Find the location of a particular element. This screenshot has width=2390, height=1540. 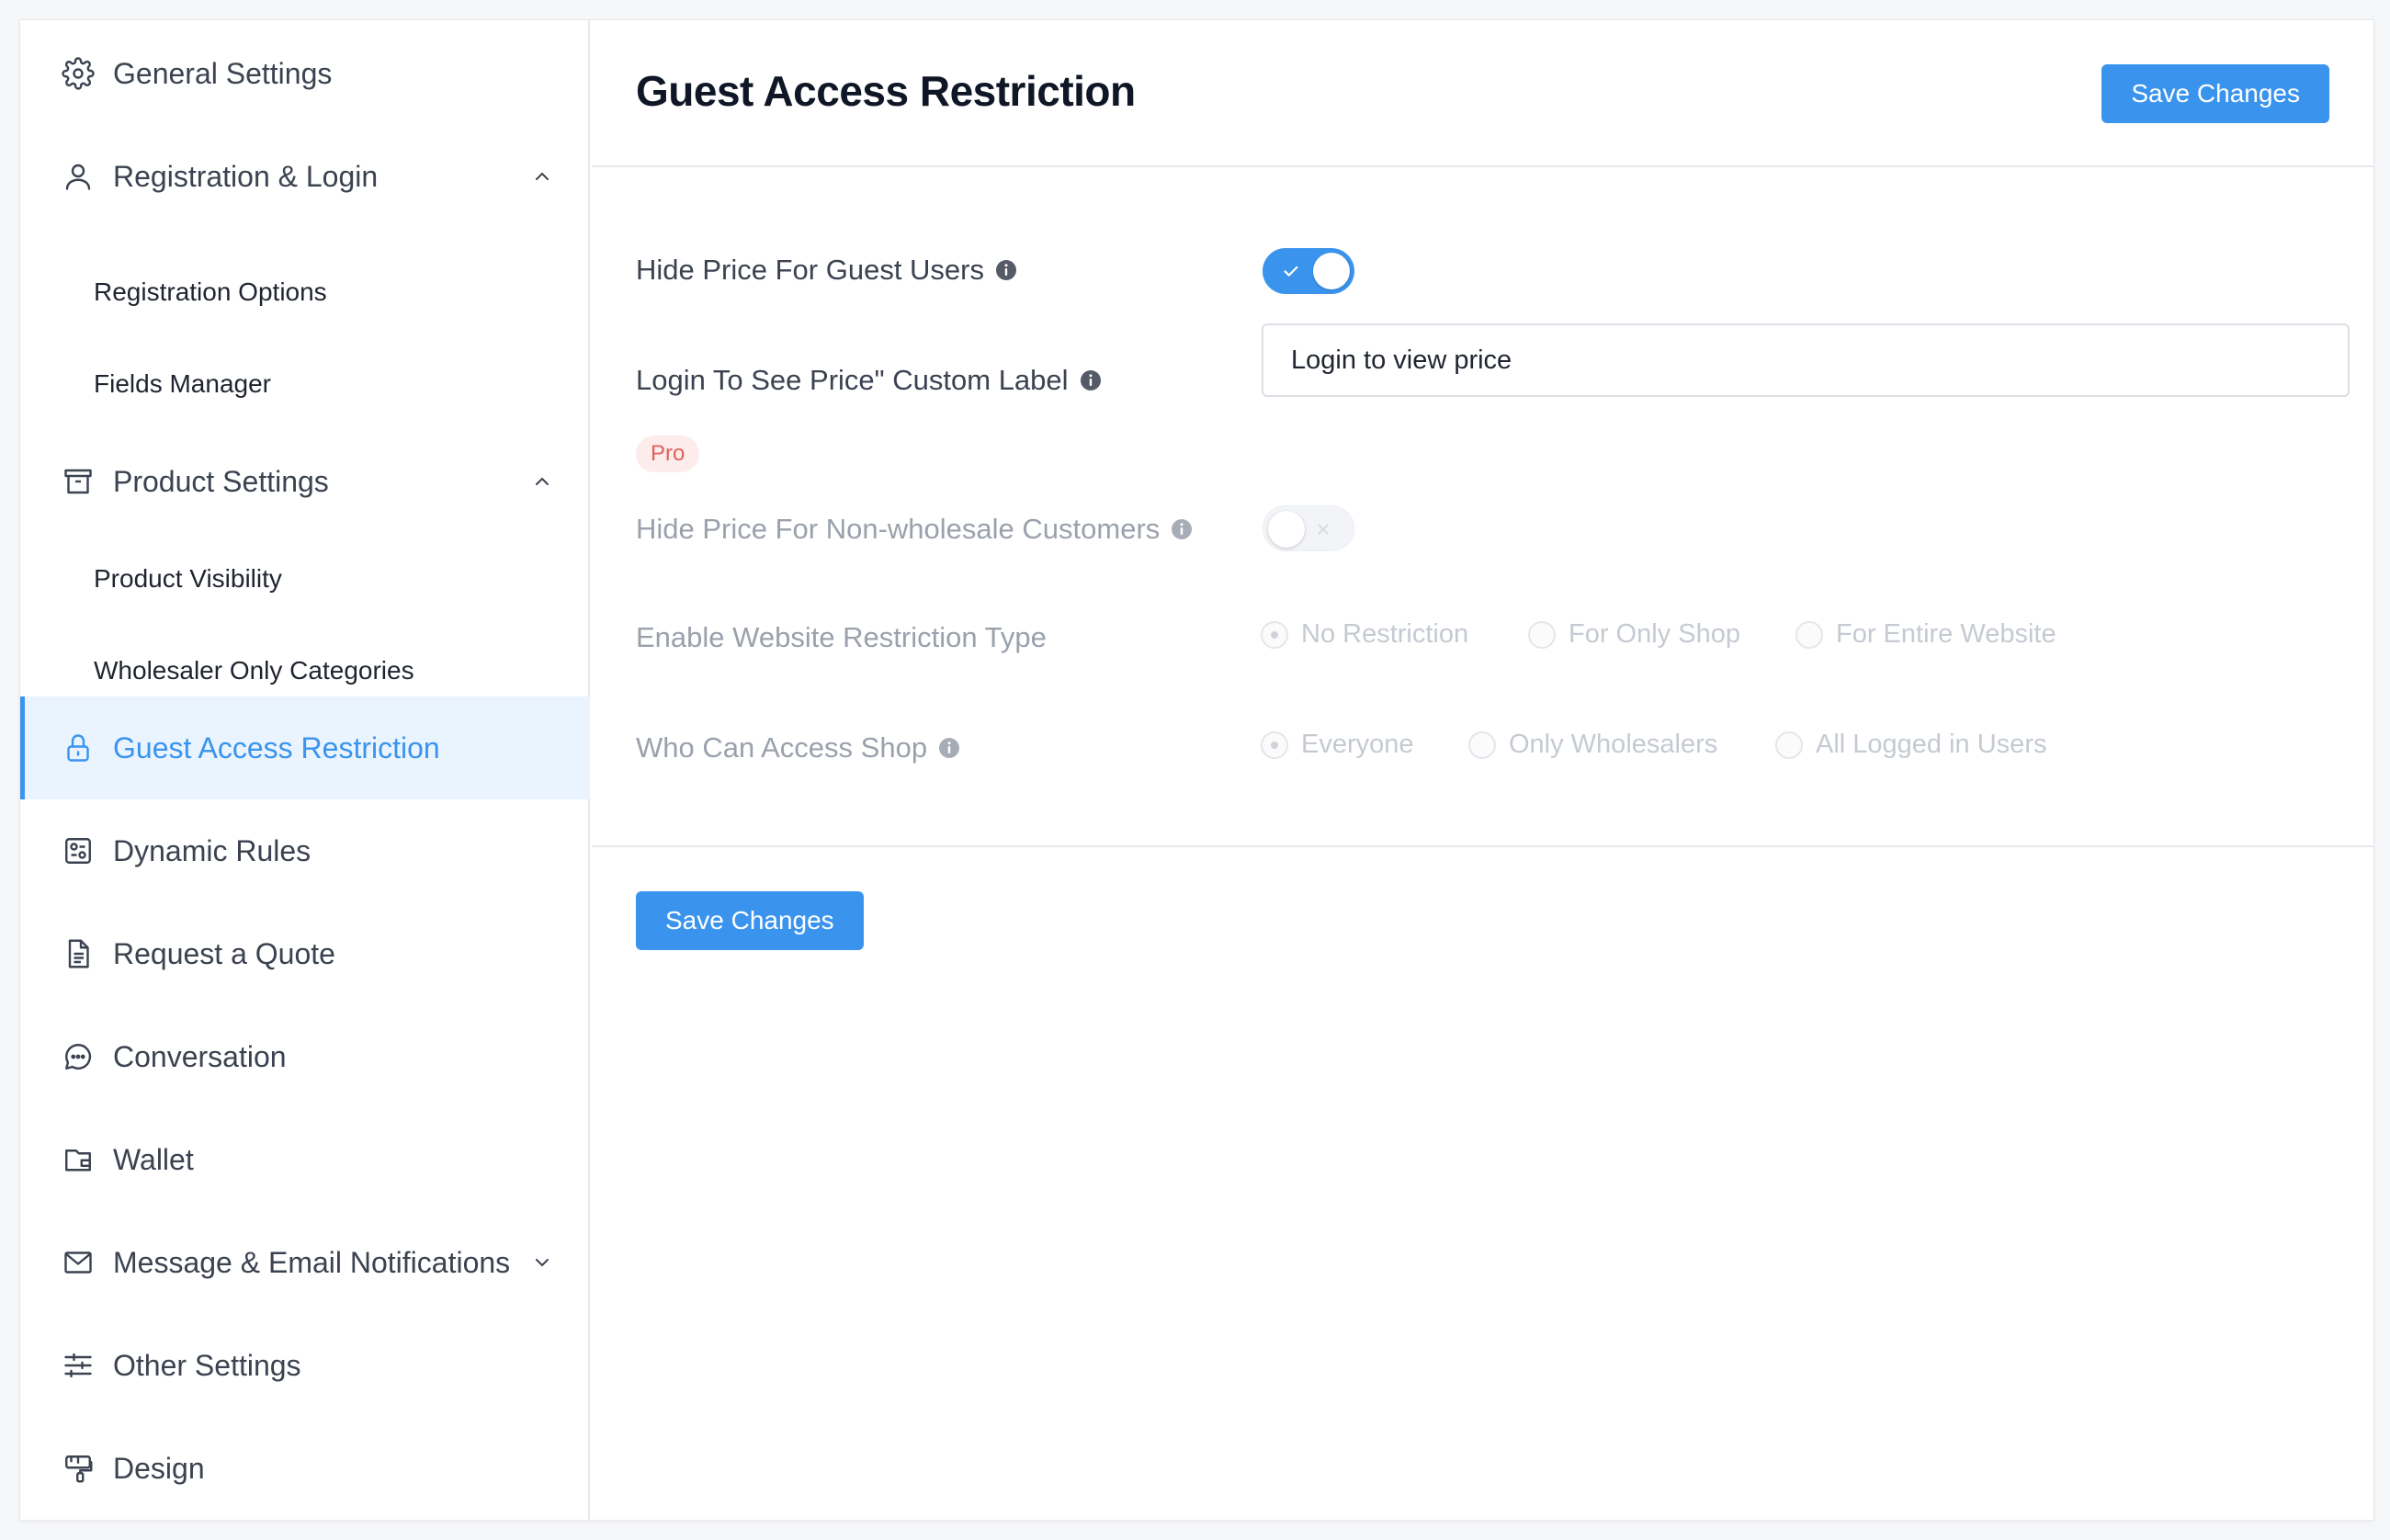

setting-label: Enable Website Restriction Type is located at coordinates (841, 637).